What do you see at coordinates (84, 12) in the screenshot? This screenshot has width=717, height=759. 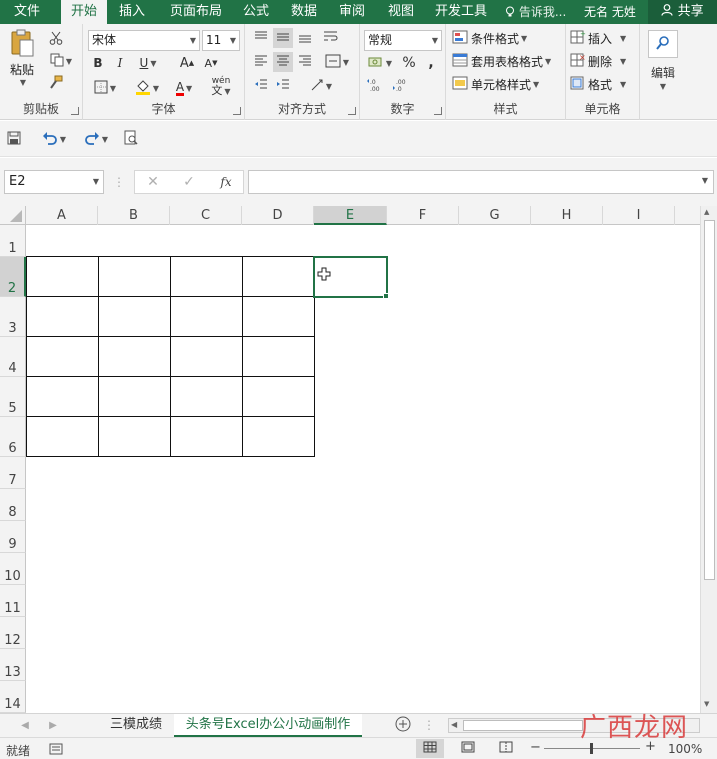 I see `tab-home: 开始` at bounding box center [84, 12].